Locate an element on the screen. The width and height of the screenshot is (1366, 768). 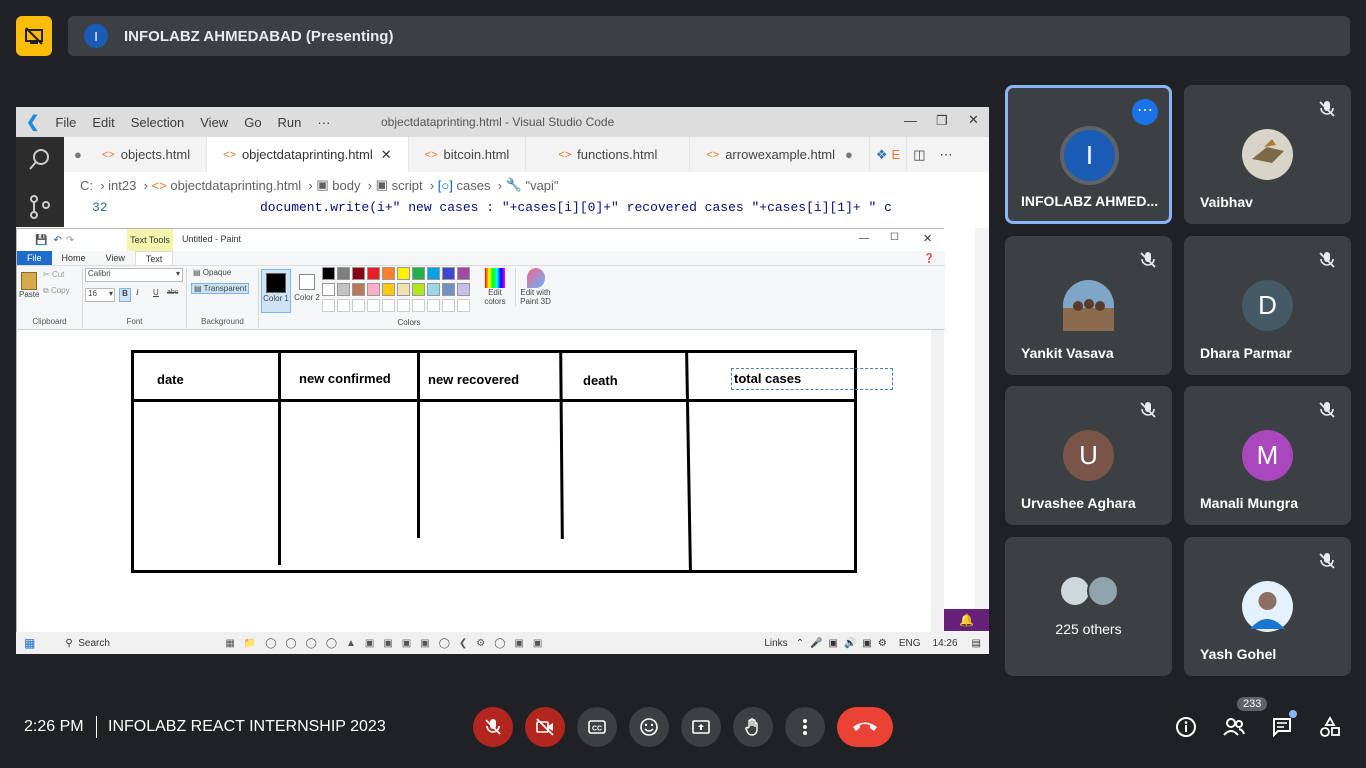
crumb-body: body is located at coordinates (346, 185).